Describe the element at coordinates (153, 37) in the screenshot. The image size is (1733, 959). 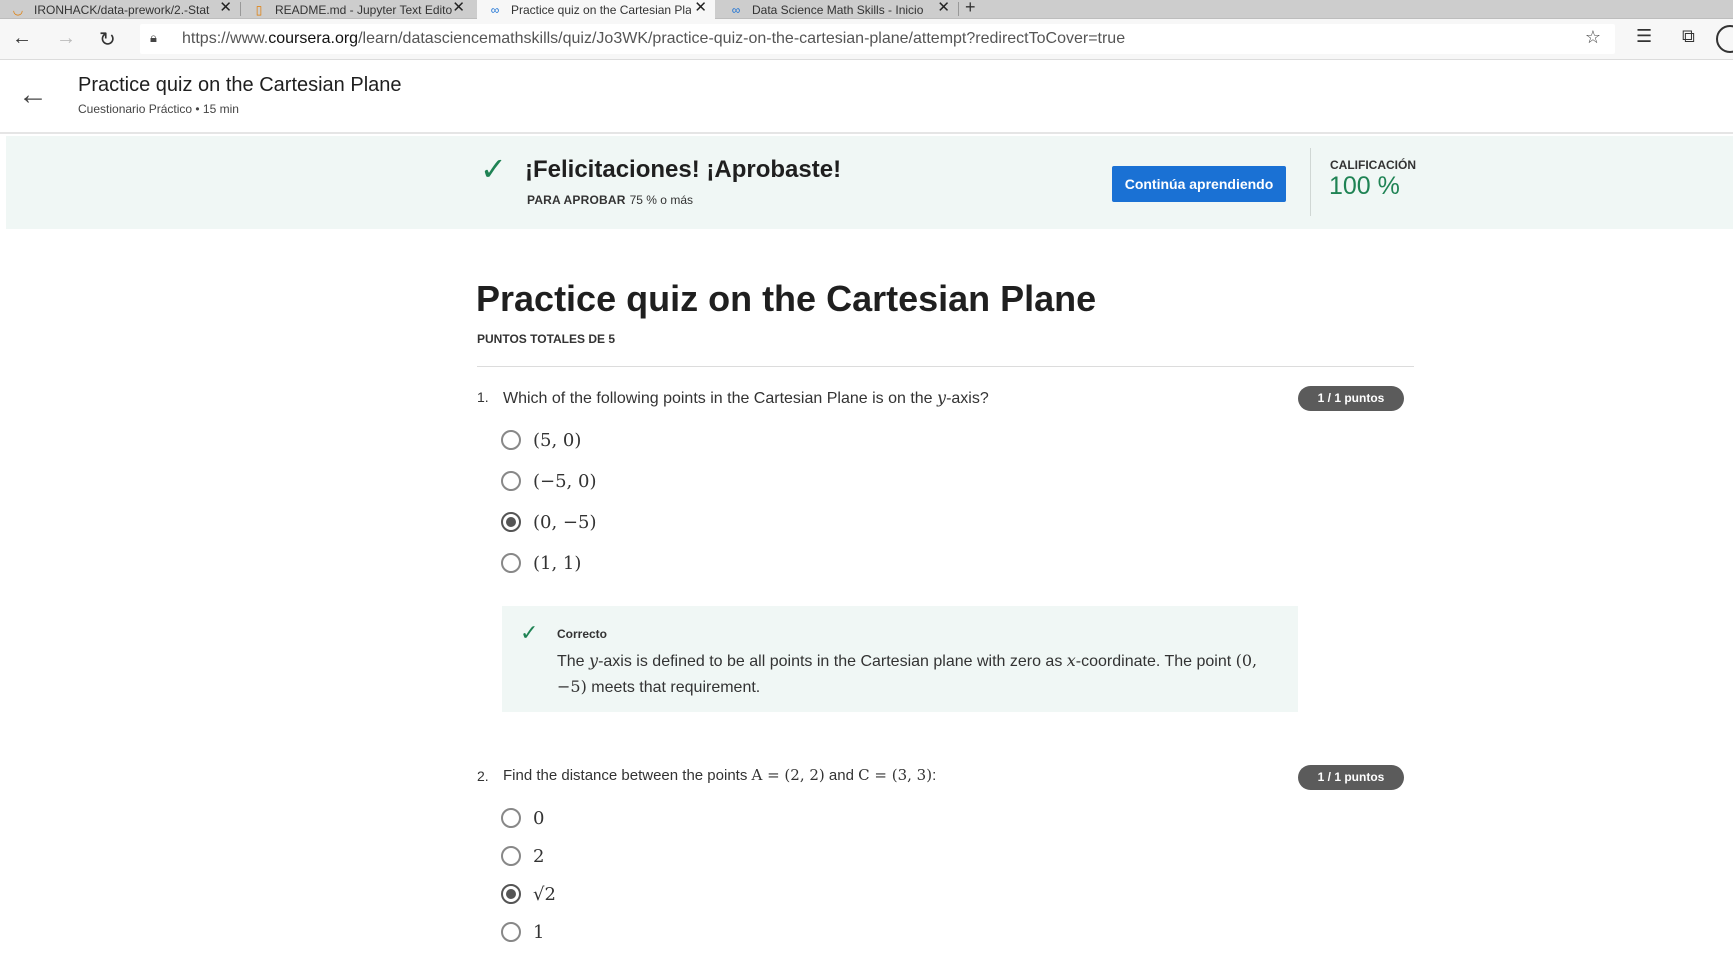
I see `lock-icon: 🔒︎` at that location.